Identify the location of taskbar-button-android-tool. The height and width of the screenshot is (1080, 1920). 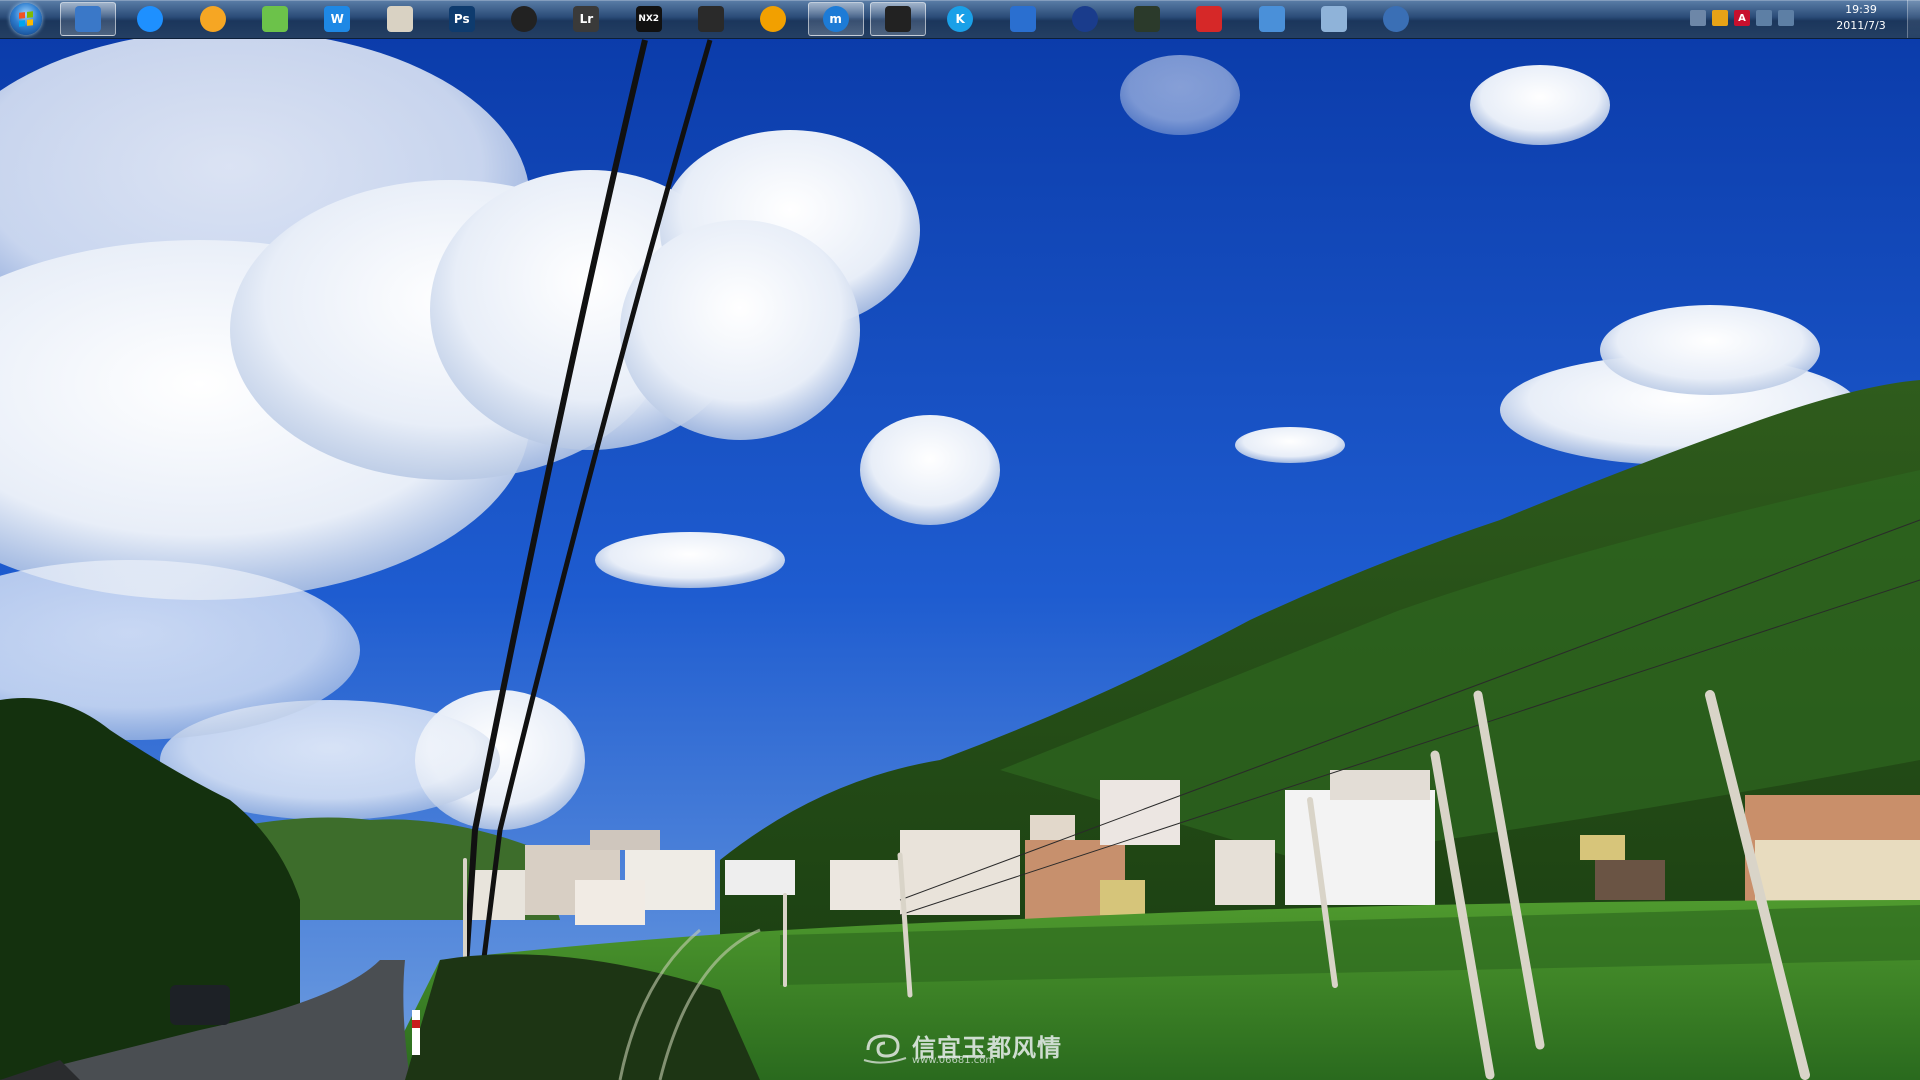
(275, 19).